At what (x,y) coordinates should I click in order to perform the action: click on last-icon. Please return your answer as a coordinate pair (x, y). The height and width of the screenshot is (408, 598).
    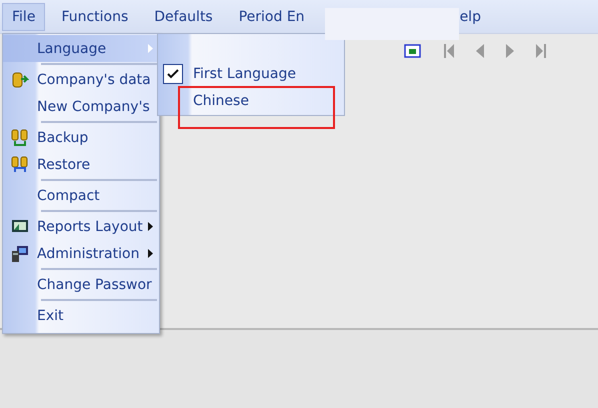
    Looking at the image, I should click on (541, 51).